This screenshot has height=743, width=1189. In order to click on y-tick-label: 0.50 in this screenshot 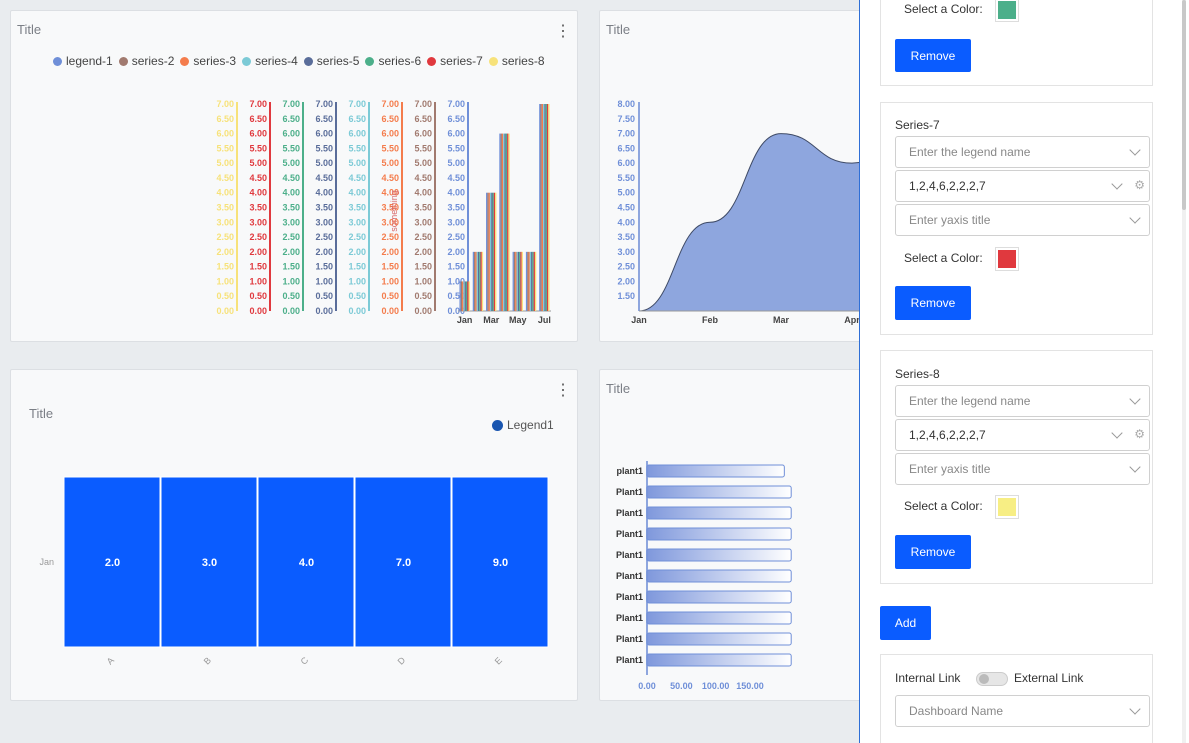, I will do `click(324, 296)`.